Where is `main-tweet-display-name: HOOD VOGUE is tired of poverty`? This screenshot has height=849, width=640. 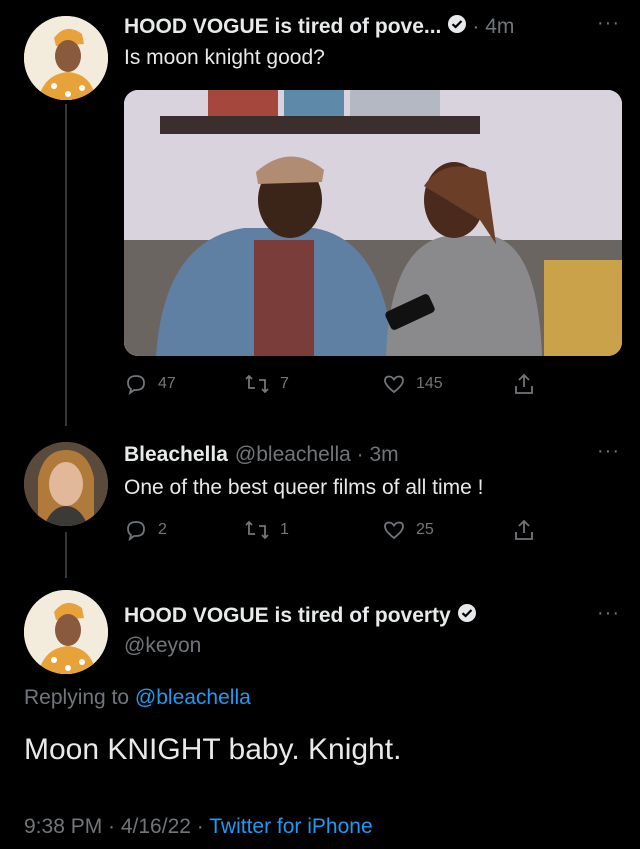
main-tweet-display-name: HOOD VOGUE is tired of poverty is located at coordinates (287, 616).